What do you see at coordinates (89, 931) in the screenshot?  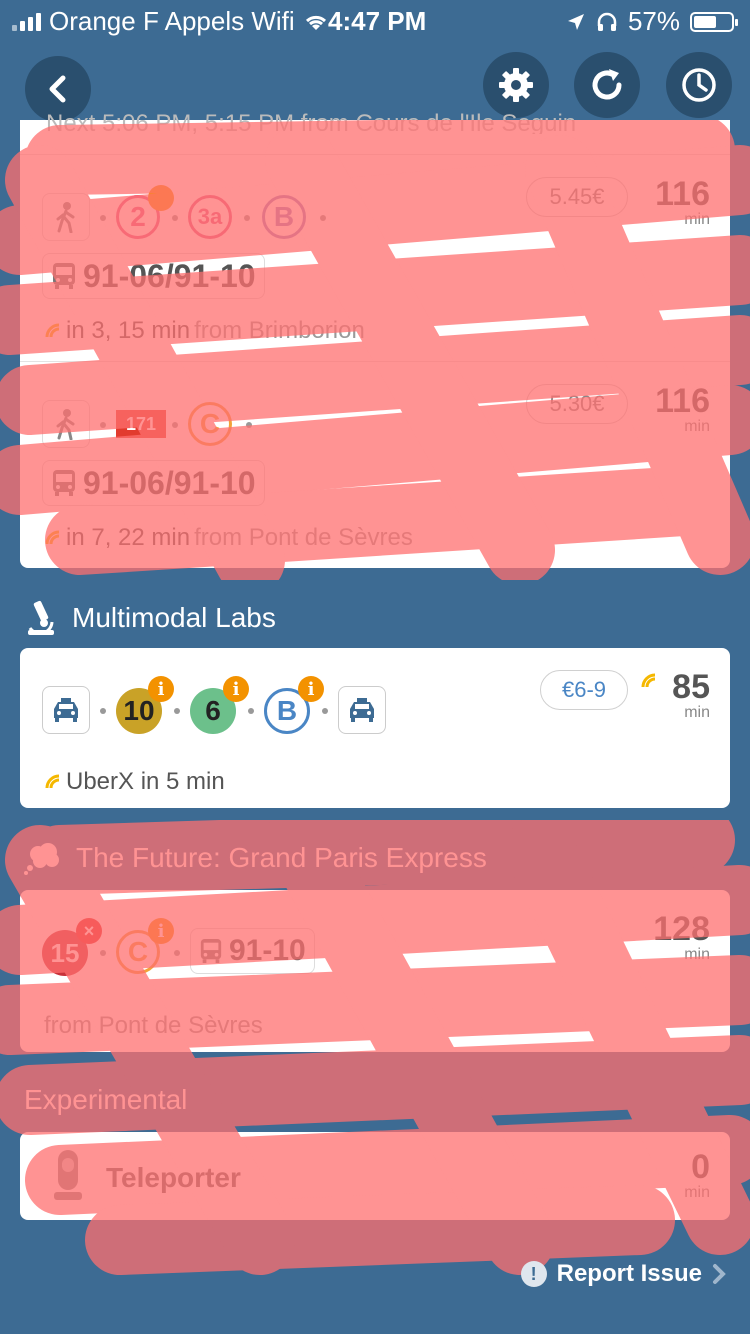 I see `unavailable-icon: ×` at bounding box center [89, 931].